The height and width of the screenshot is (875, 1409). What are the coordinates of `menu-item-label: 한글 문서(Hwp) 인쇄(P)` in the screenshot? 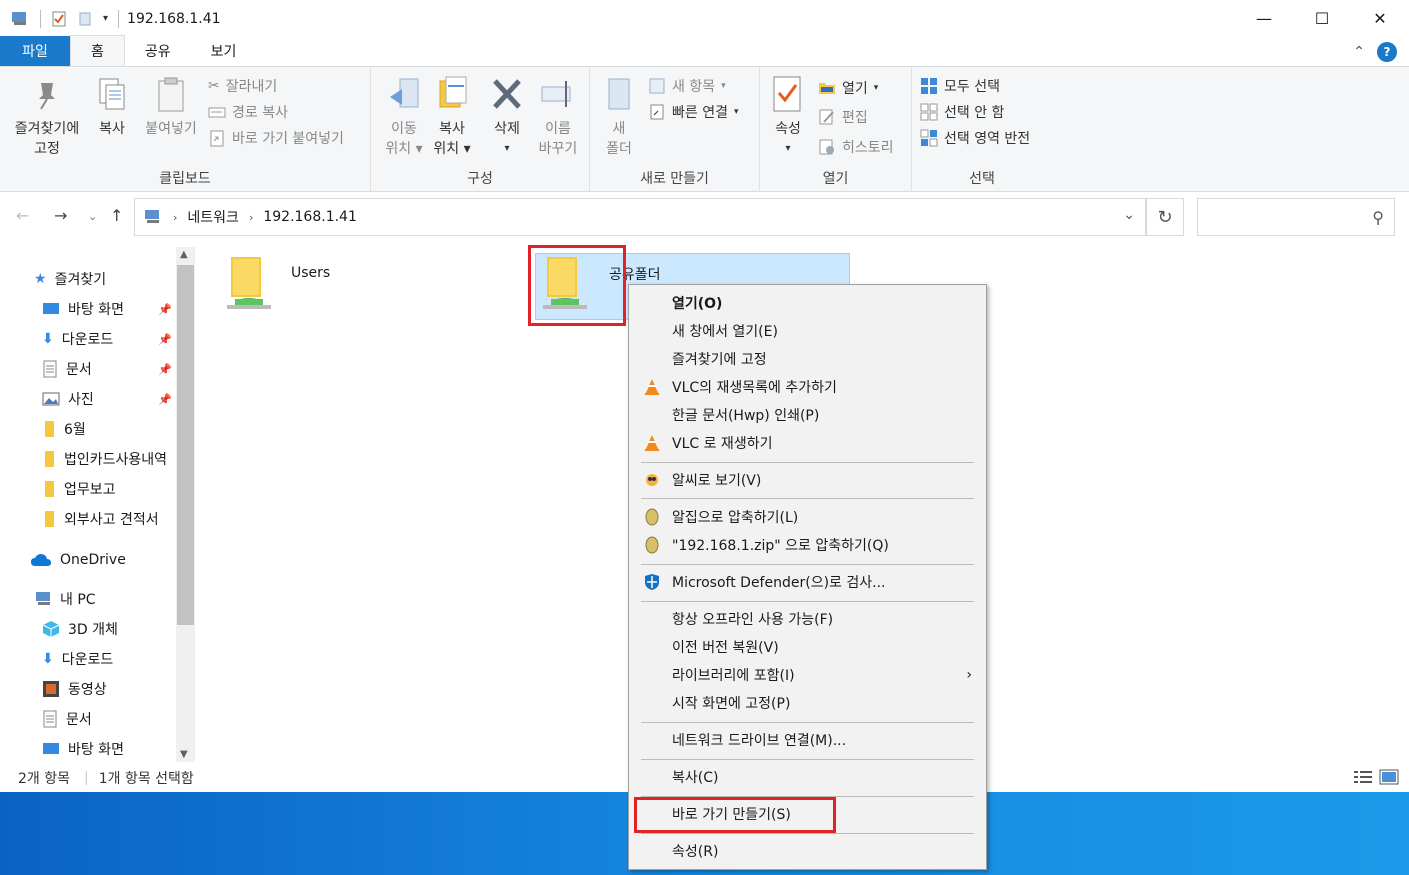 It's located at (746, 416).